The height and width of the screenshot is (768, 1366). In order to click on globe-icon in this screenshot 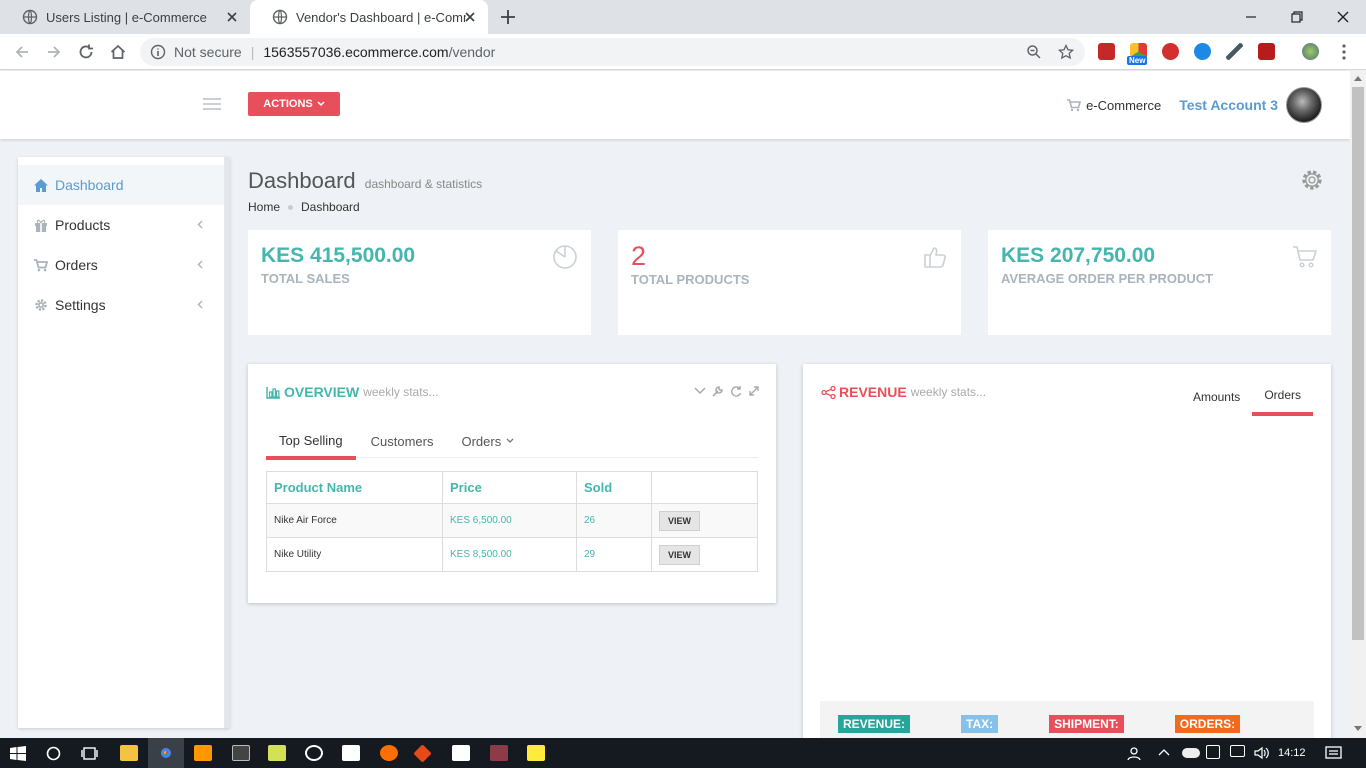, I will do `click(280, 17)`.